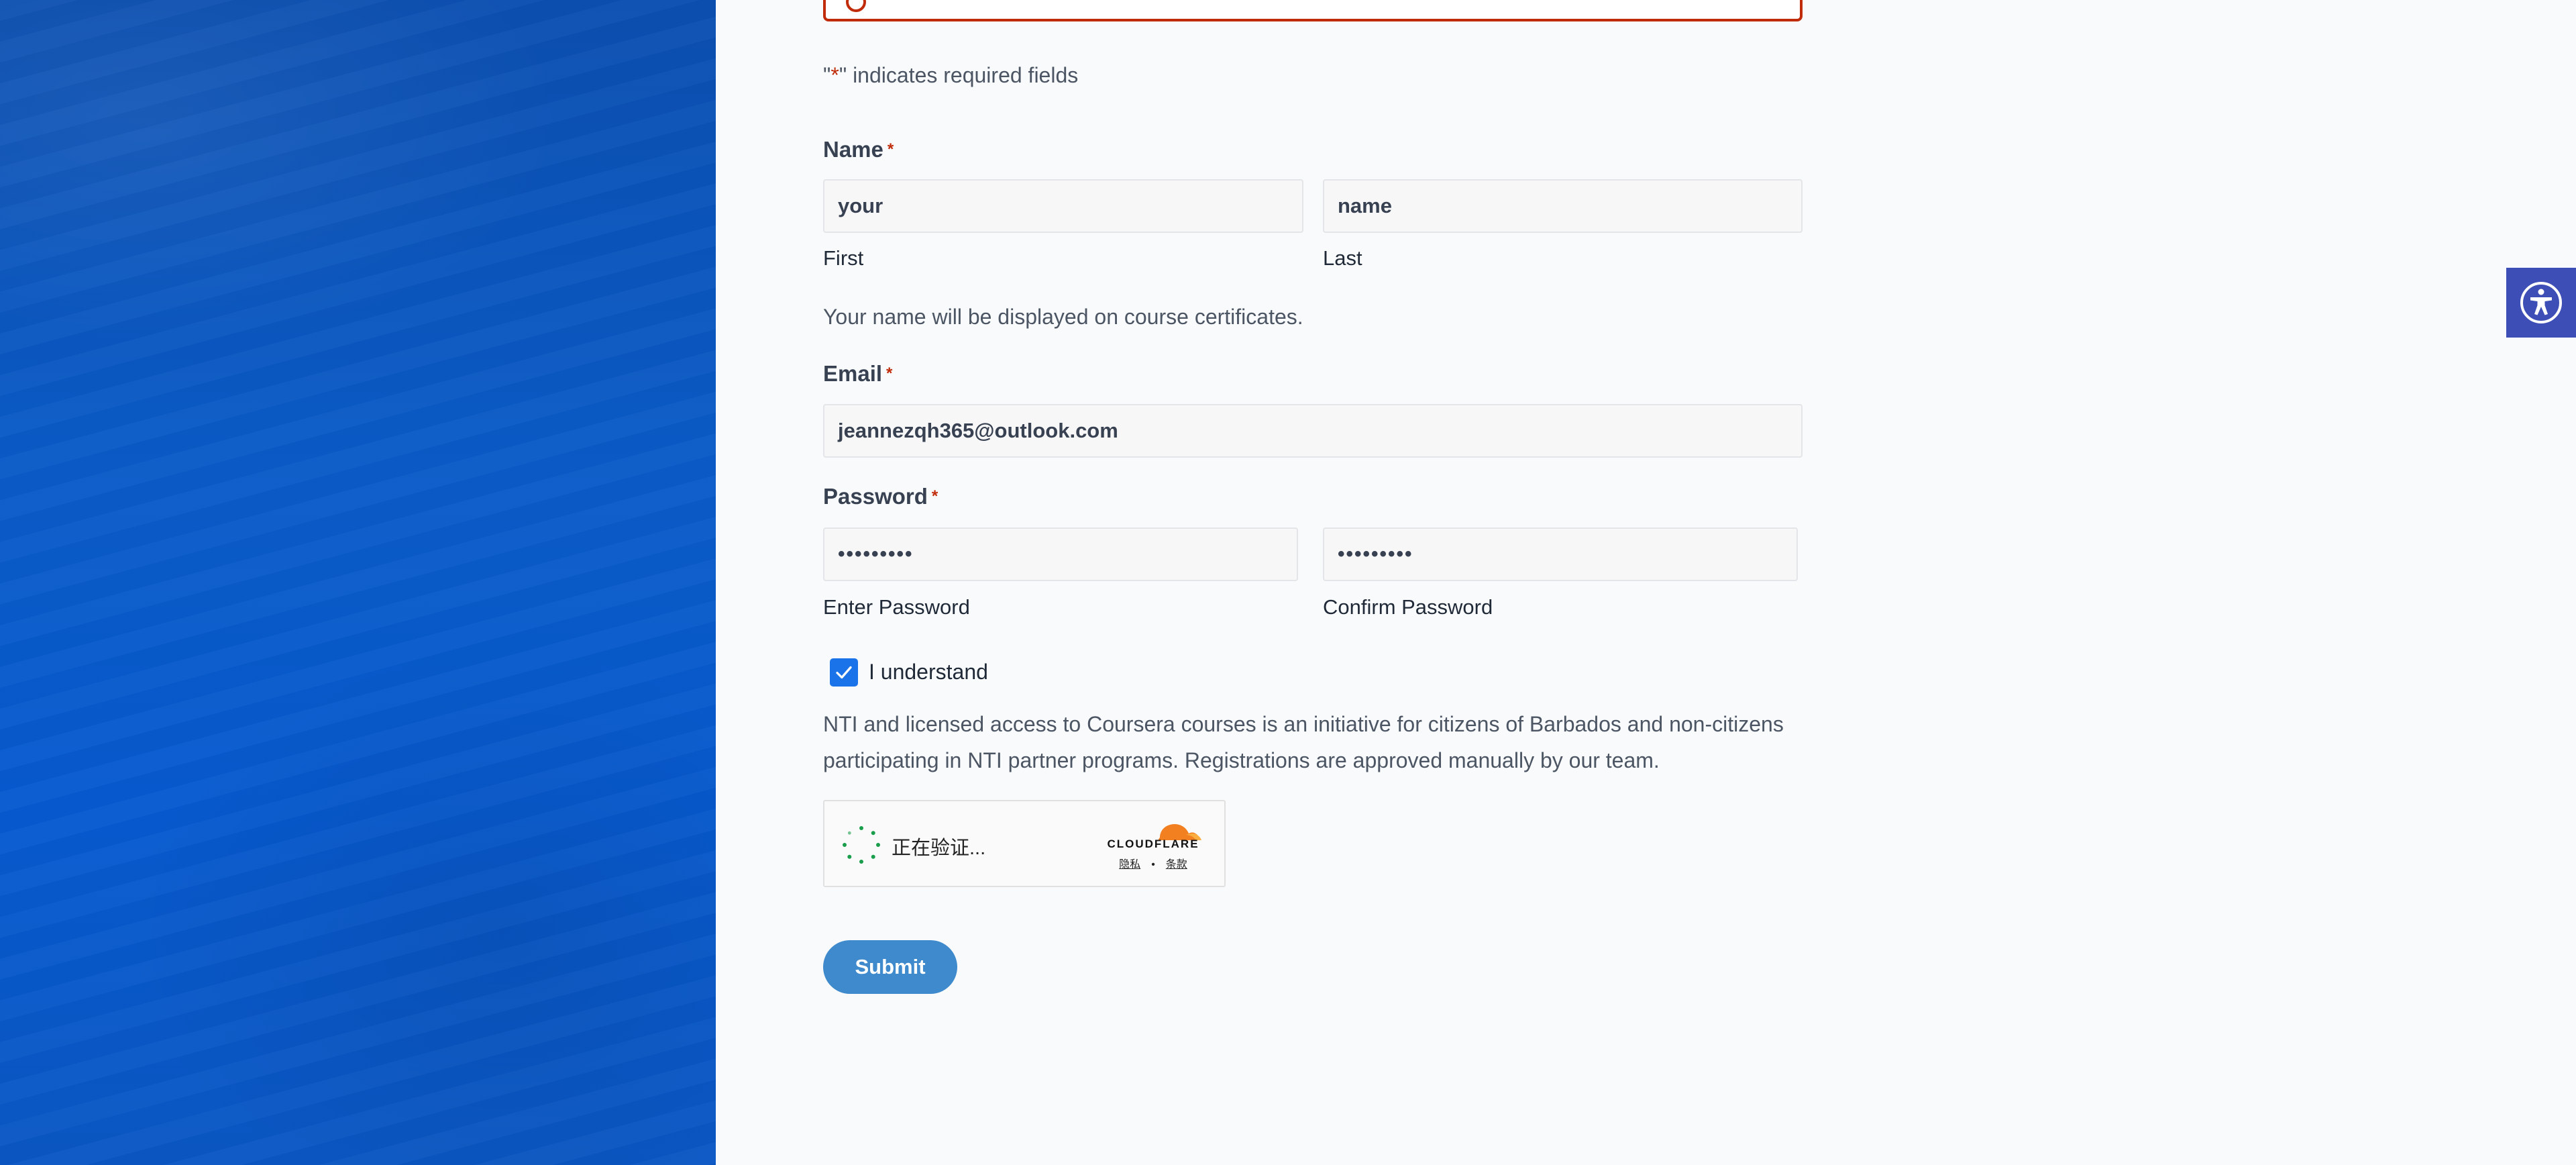  What do you see at coordinates (875, 496) in the screenshot?
I see `password-label-text: Password` at bounding box center [875, 496].